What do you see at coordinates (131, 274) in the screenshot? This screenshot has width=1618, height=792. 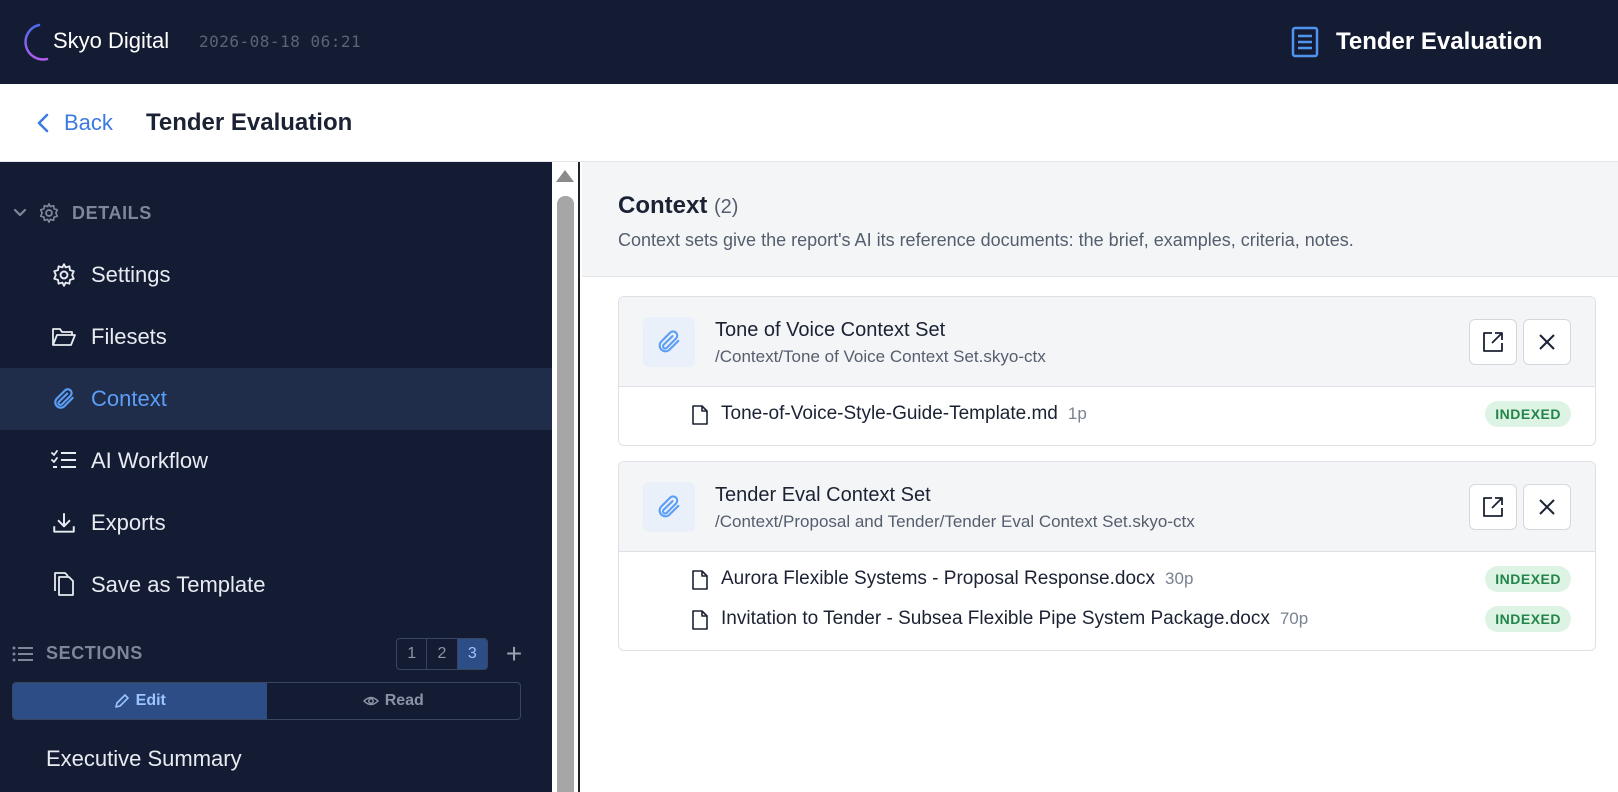 I see `sidebar-item-label: Settings` at bounding box center [131, 274].